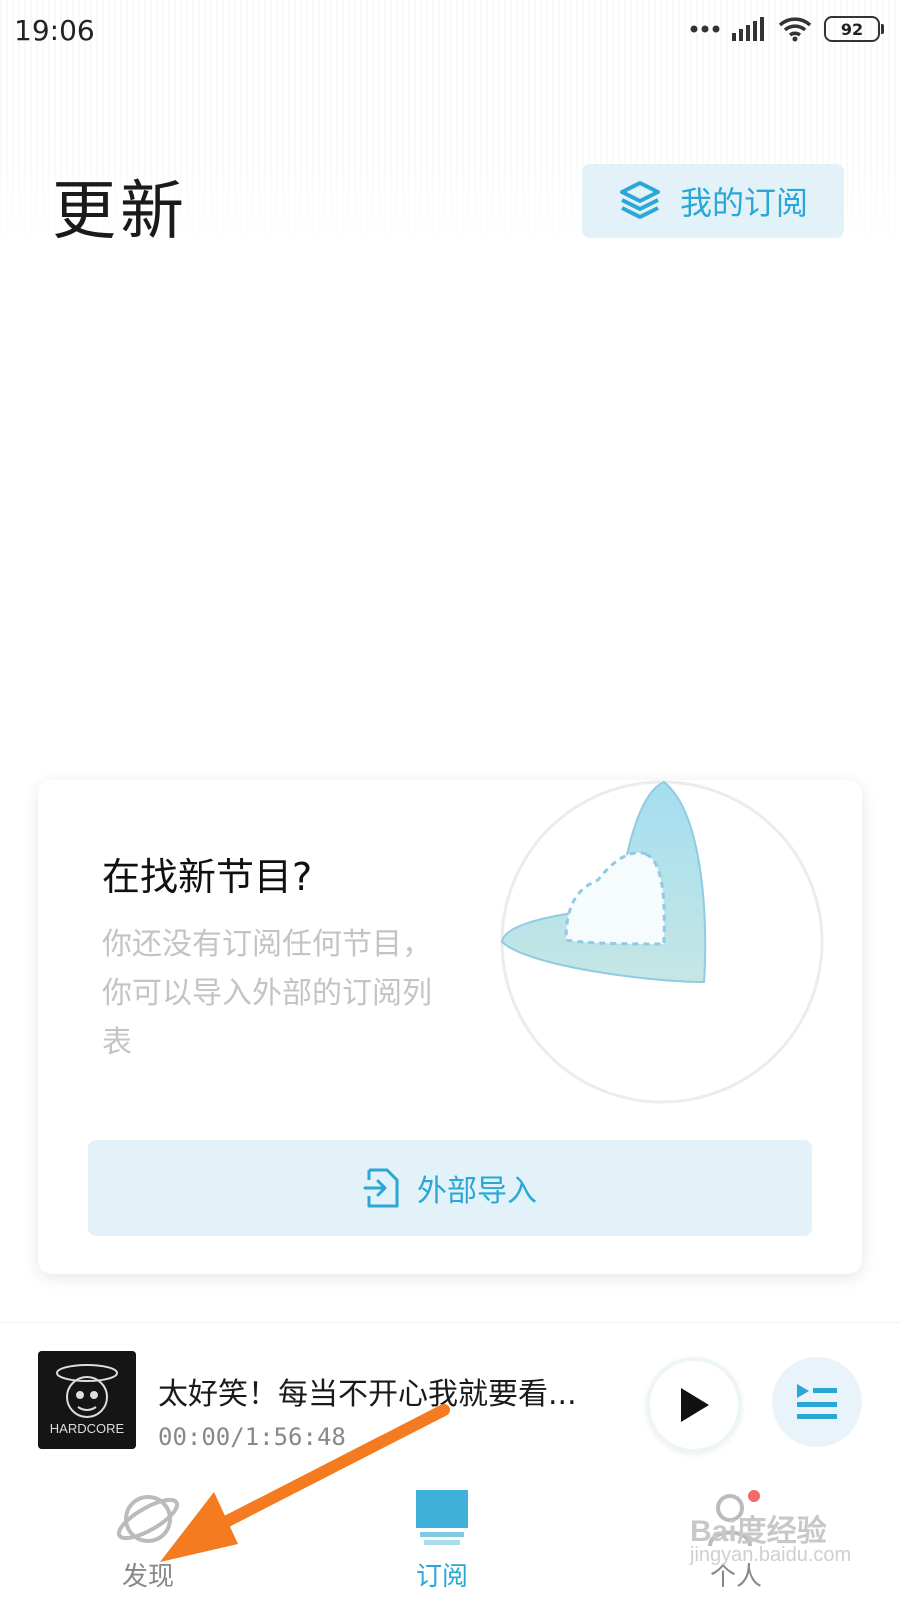 This screenshot has width=900, height=1600. I want to click on my-subscriptions-button: 我的订阅, so click(713, 201).